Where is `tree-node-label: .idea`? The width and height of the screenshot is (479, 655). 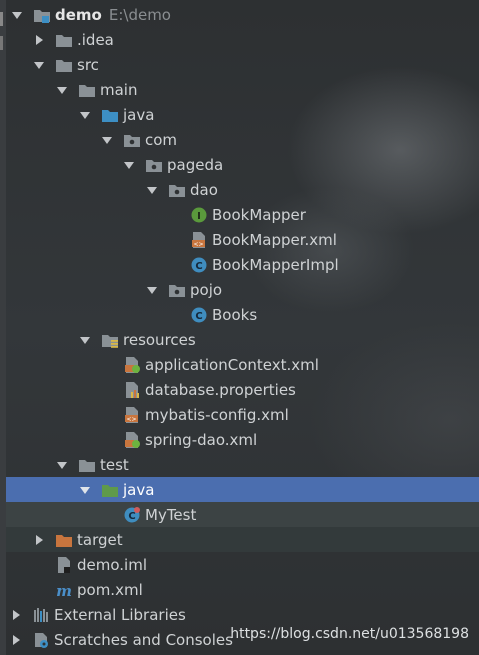
tree-node-label: .idea is located at coordinates (95, 39).